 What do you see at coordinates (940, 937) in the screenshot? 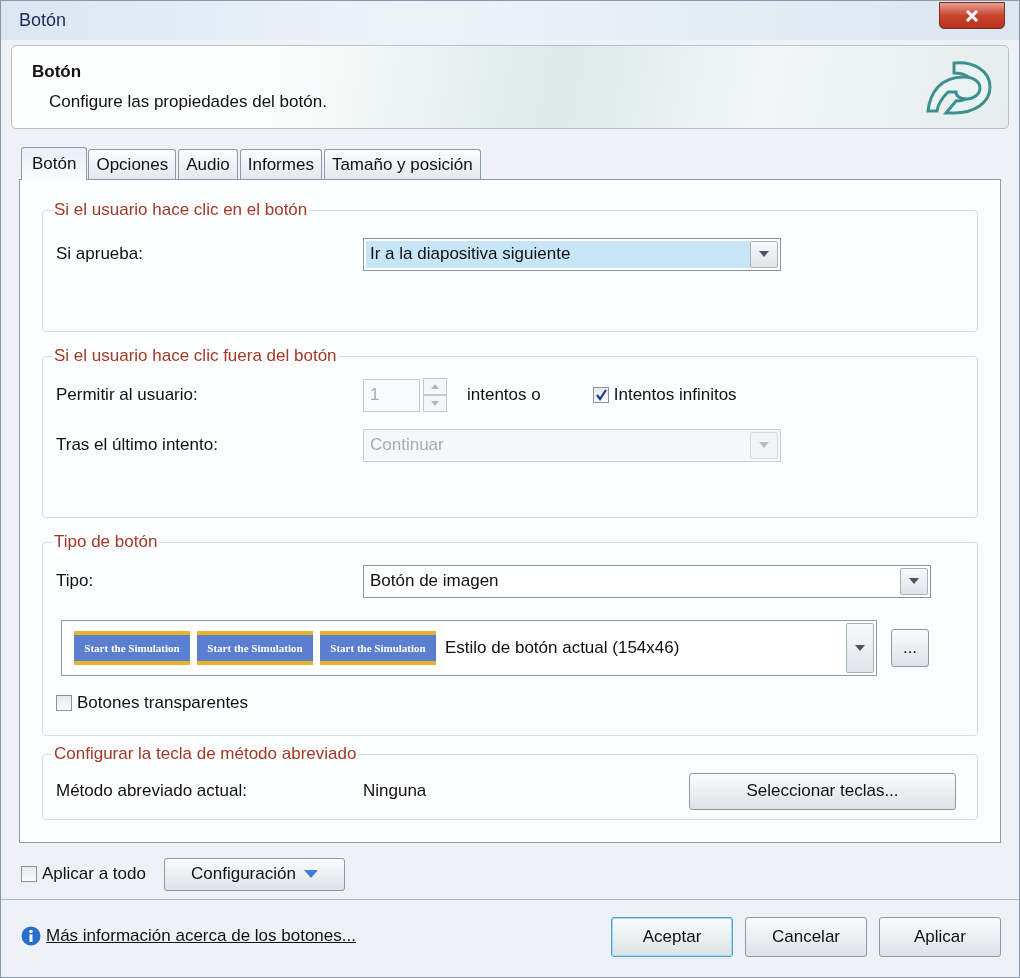
I see `dialog-button: Aplicar` at bounding box center [940, 937].